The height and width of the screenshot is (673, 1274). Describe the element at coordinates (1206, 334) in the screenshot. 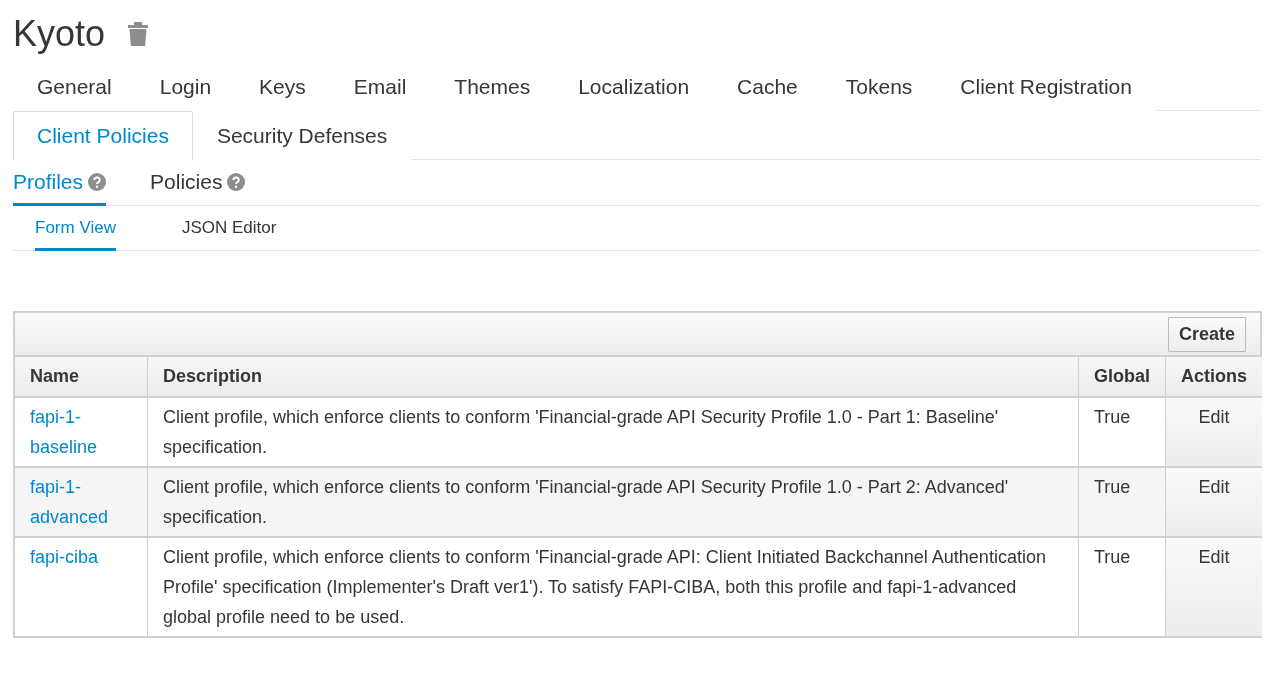

I see `create-button: Create` at that location.